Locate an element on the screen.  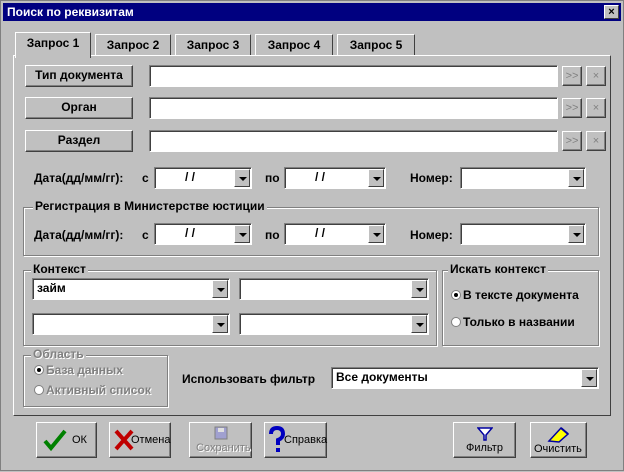
clear-button-label: Очистить is located at coordinates (558, 449).